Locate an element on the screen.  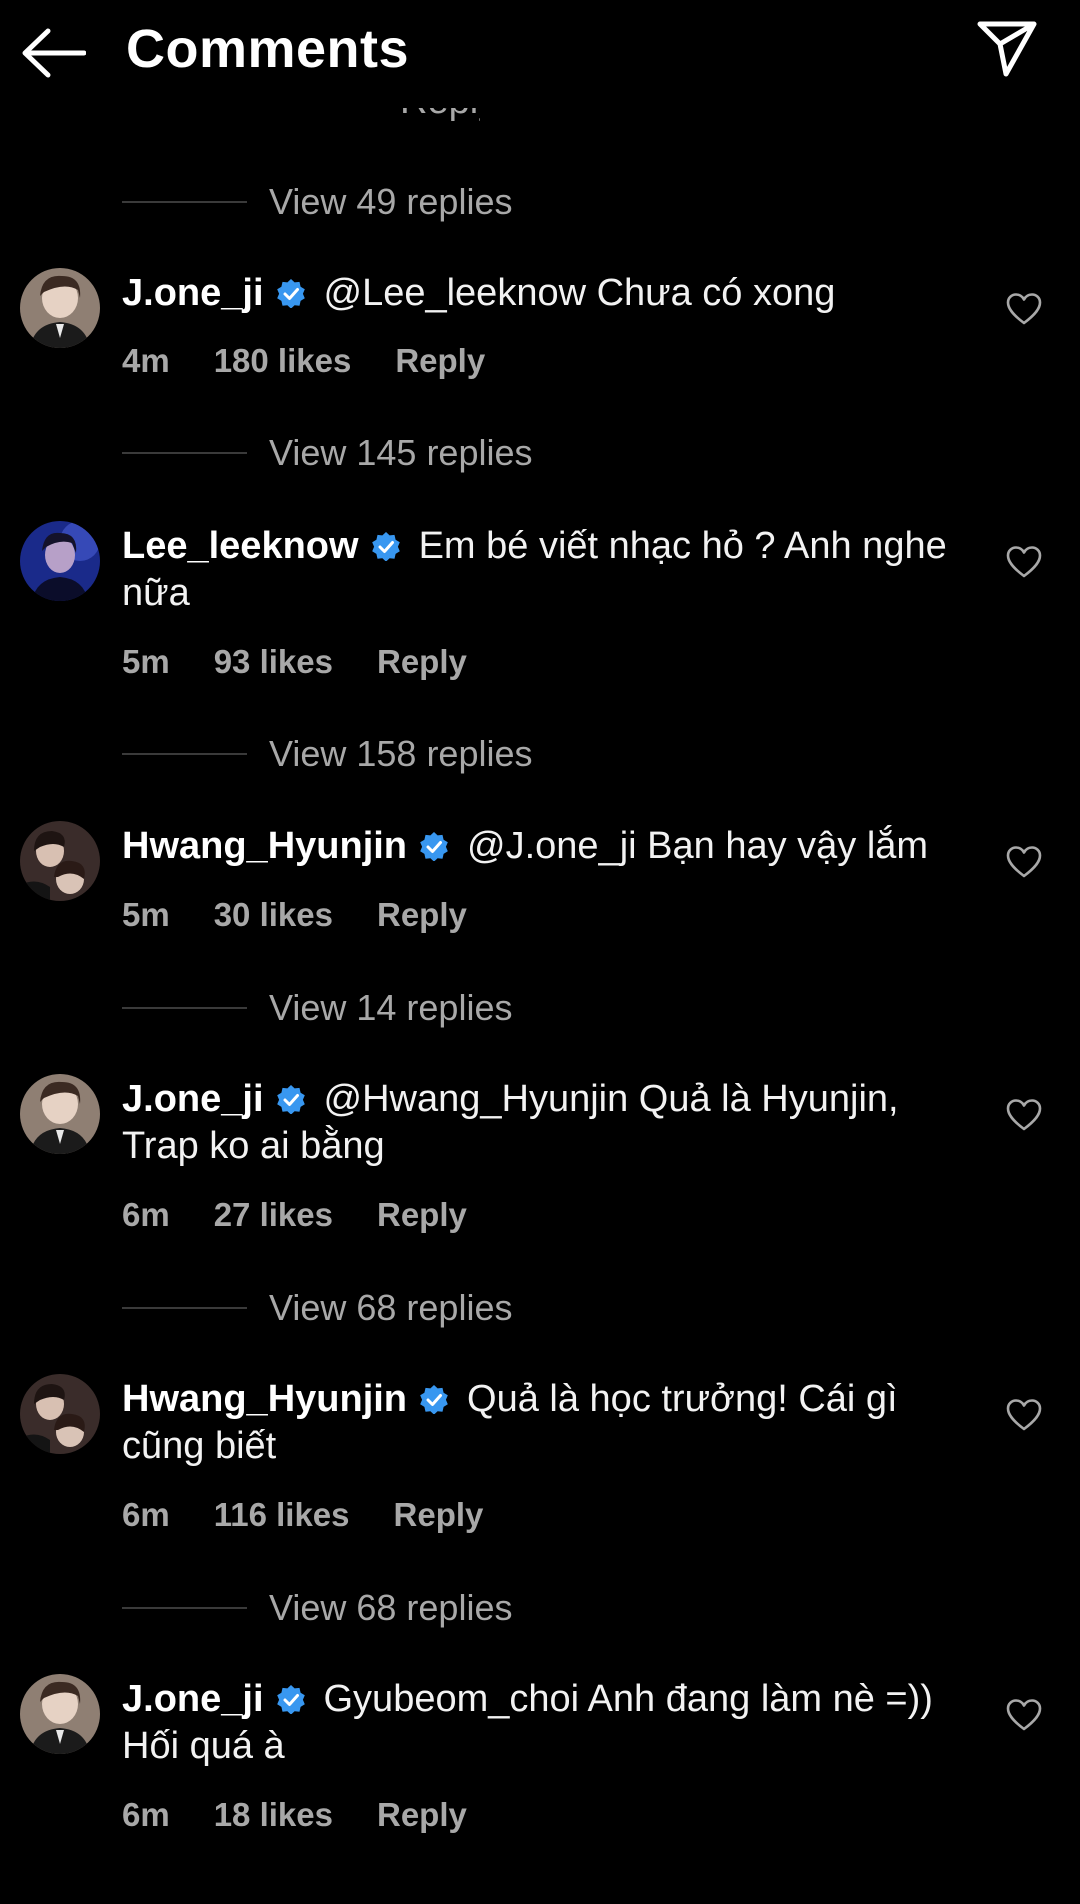
comment-meta: 6m 27 likes Reply is located at coordinates (294, 1215).